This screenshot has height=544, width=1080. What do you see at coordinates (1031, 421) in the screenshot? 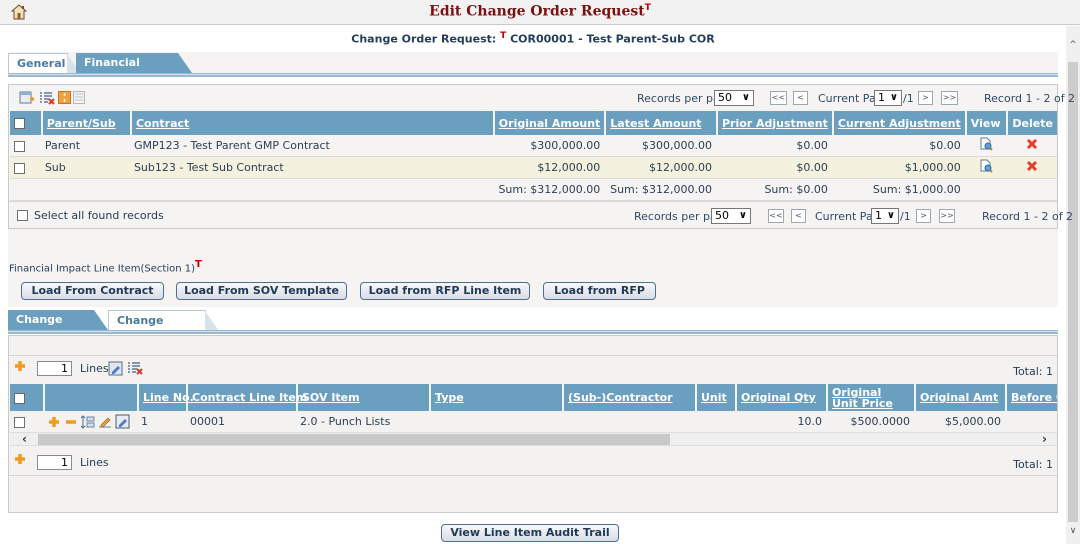
I see `cell-before-change-amt` at bounding box center [1031, 421].